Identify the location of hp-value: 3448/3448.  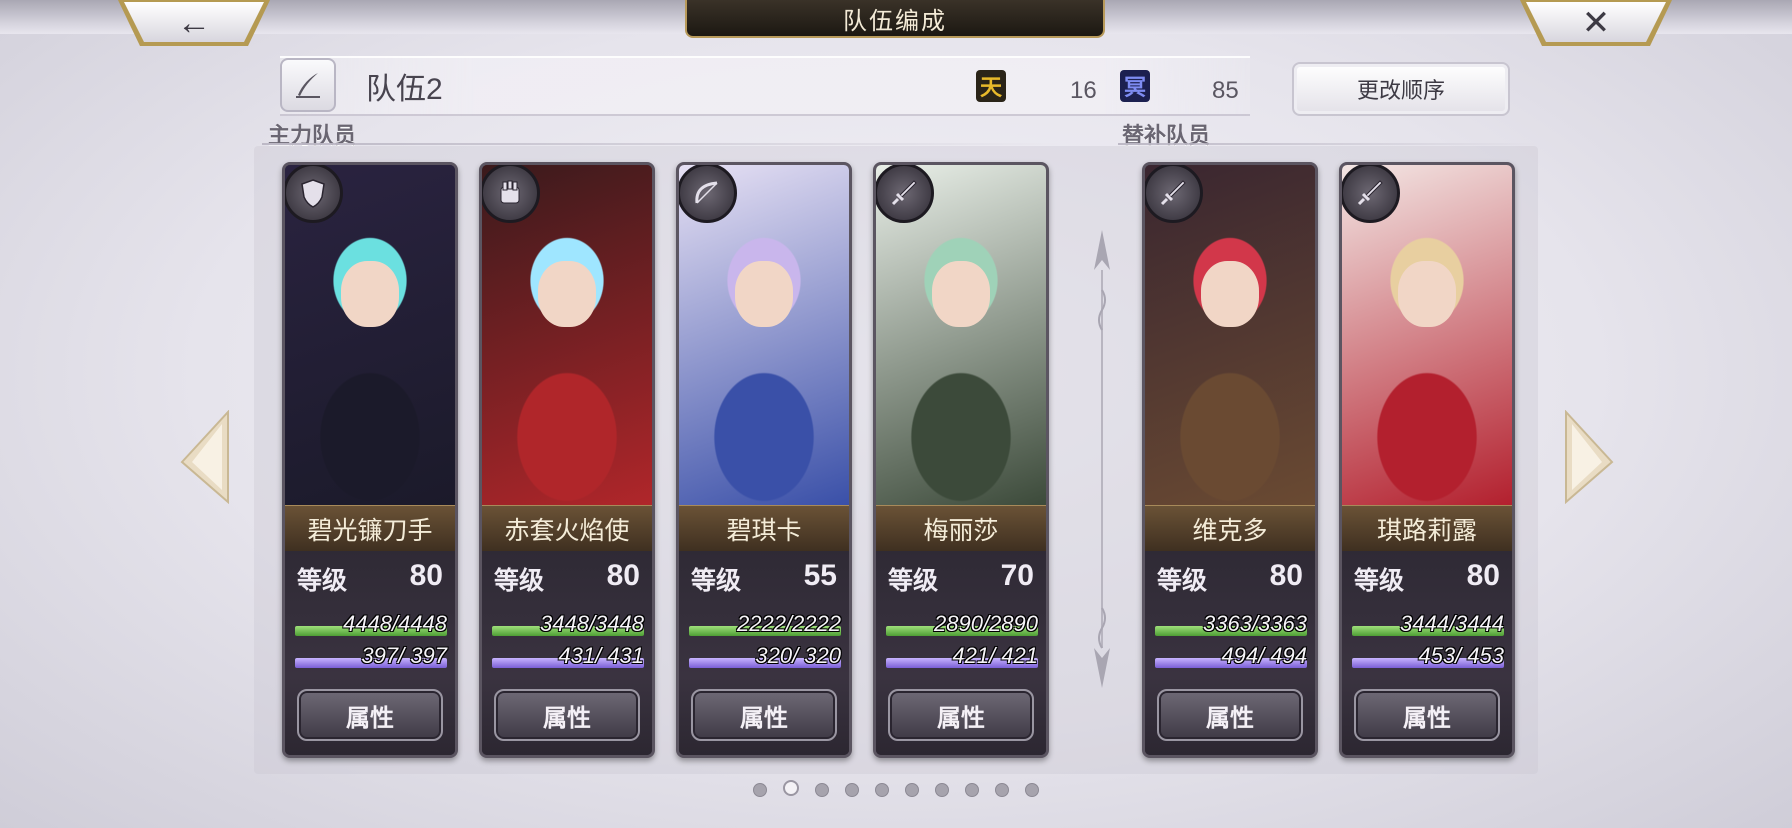
(592, 623).